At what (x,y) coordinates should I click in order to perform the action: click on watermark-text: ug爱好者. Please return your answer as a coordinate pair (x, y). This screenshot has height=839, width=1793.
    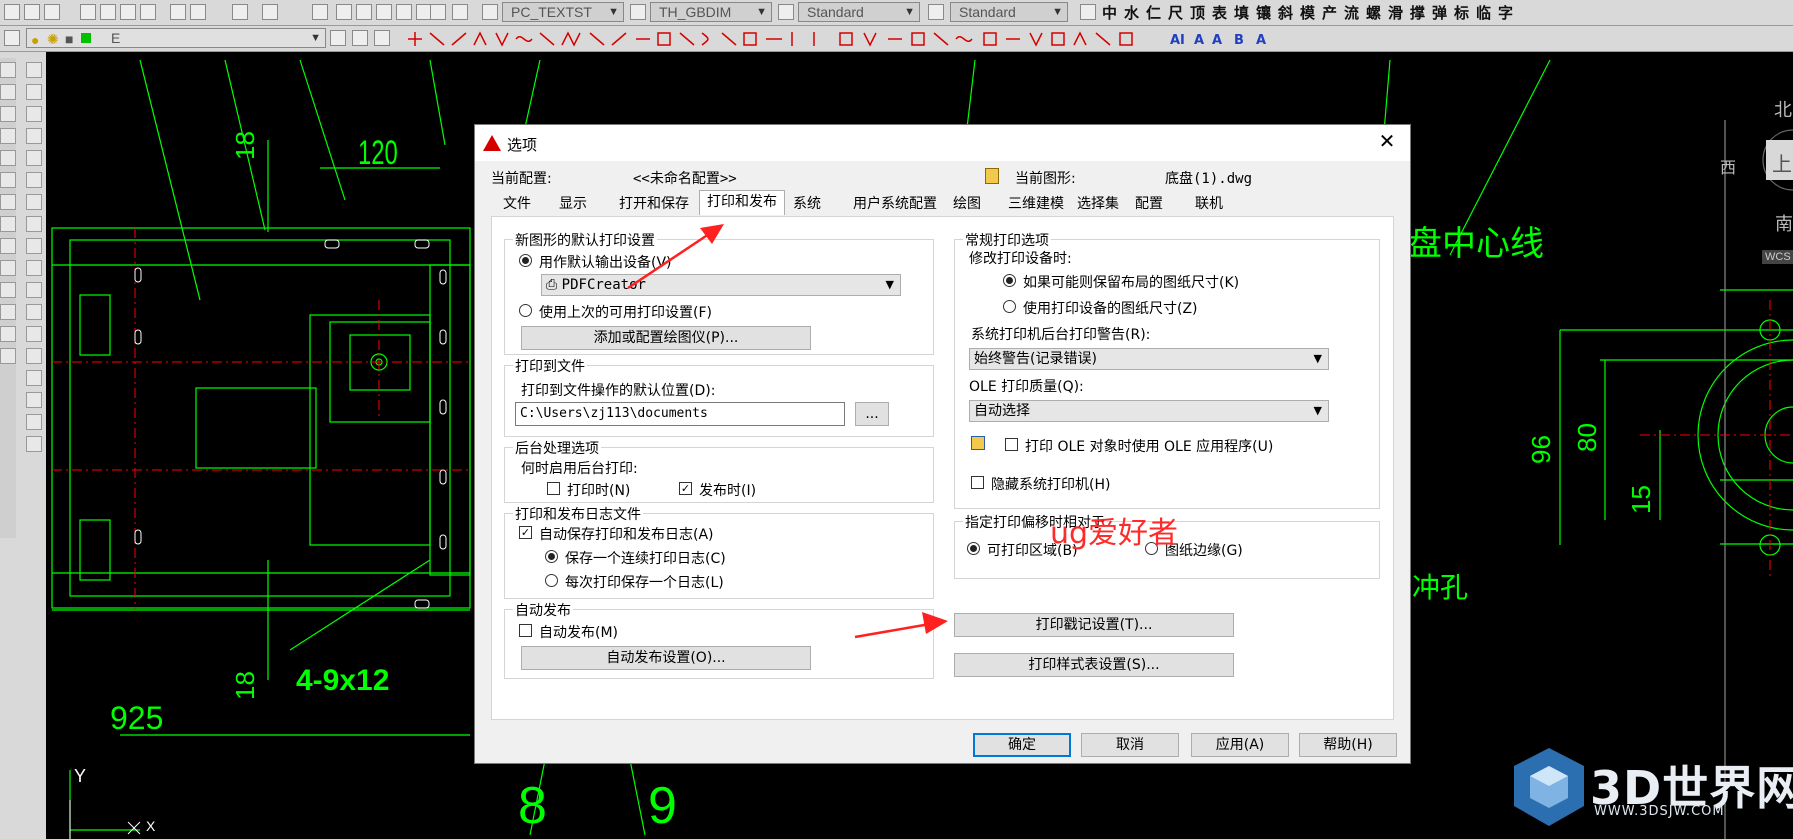
    Looking at the image, I should click on (1114, 533).